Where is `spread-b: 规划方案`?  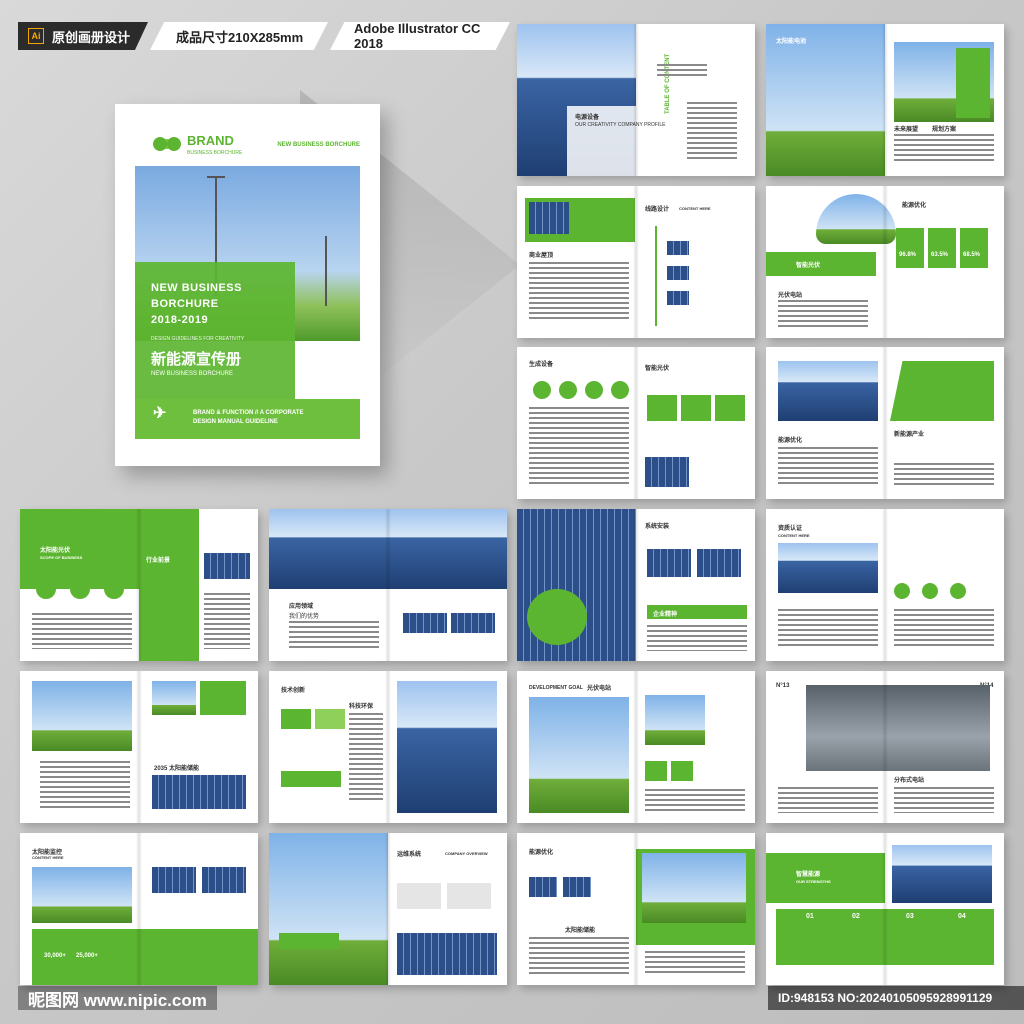
spread-b: 规划方案 is located at coordinates (944, 130).